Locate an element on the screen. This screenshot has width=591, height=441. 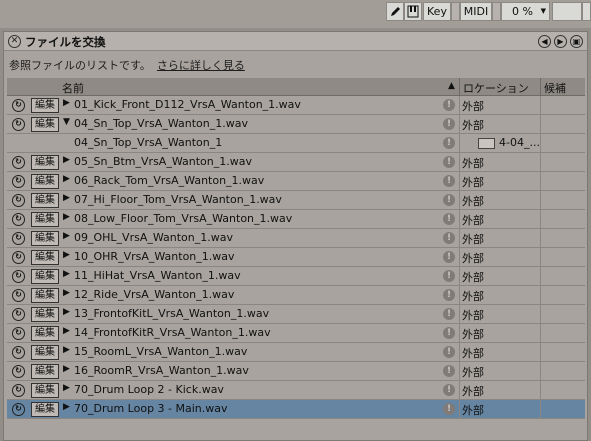
pencil-icon is located at coordinates (395, 11).